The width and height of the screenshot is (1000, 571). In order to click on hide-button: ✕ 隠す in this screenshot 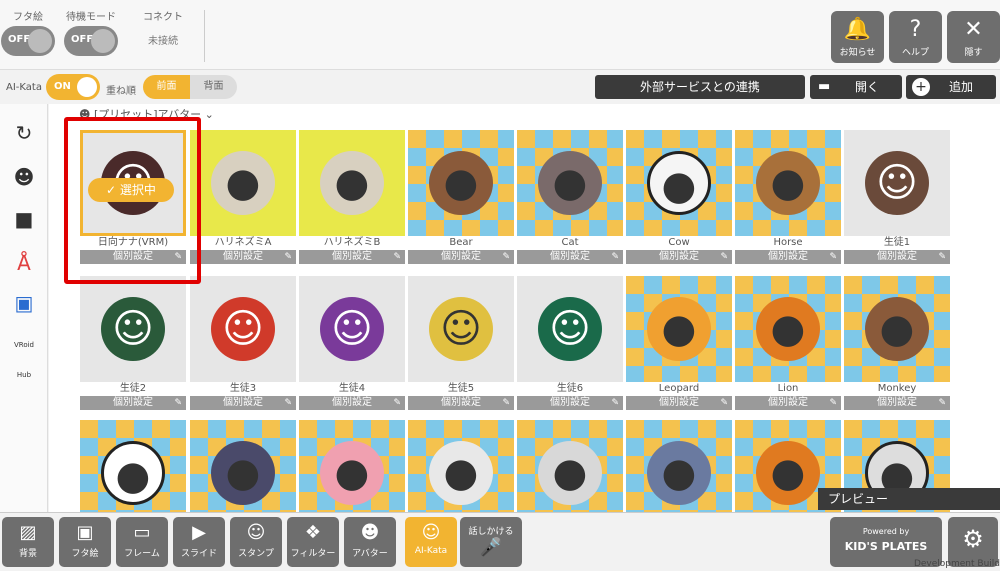, I will do `click(973, 37)`.